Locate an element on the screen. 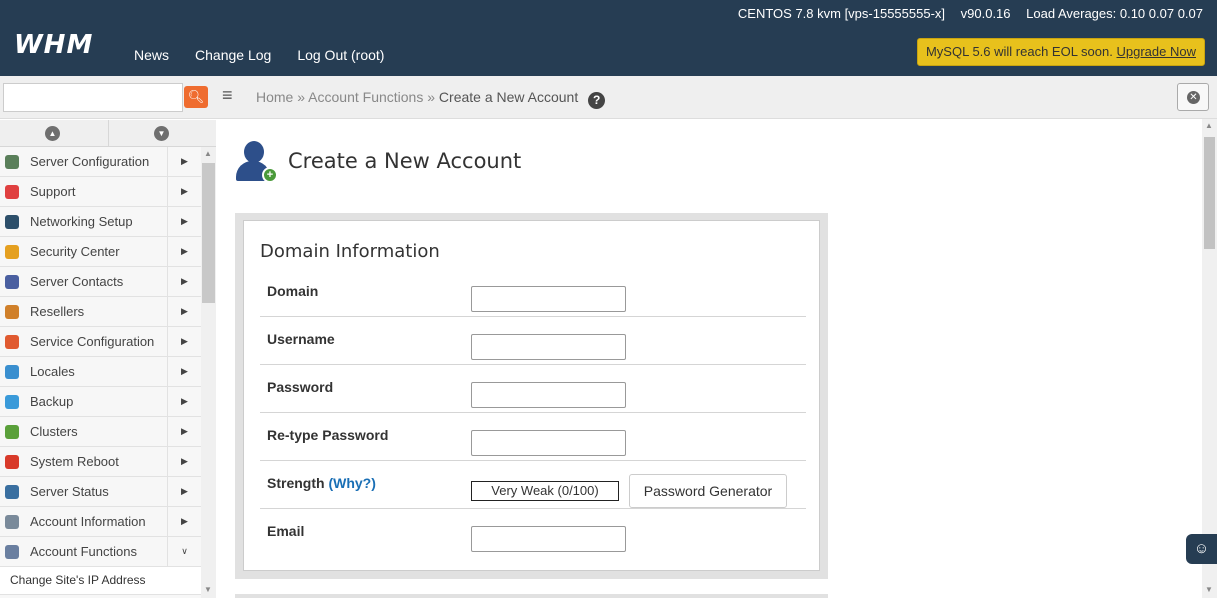  sidebar-item: Account Information ▶ is located at coordinates (100, 522).